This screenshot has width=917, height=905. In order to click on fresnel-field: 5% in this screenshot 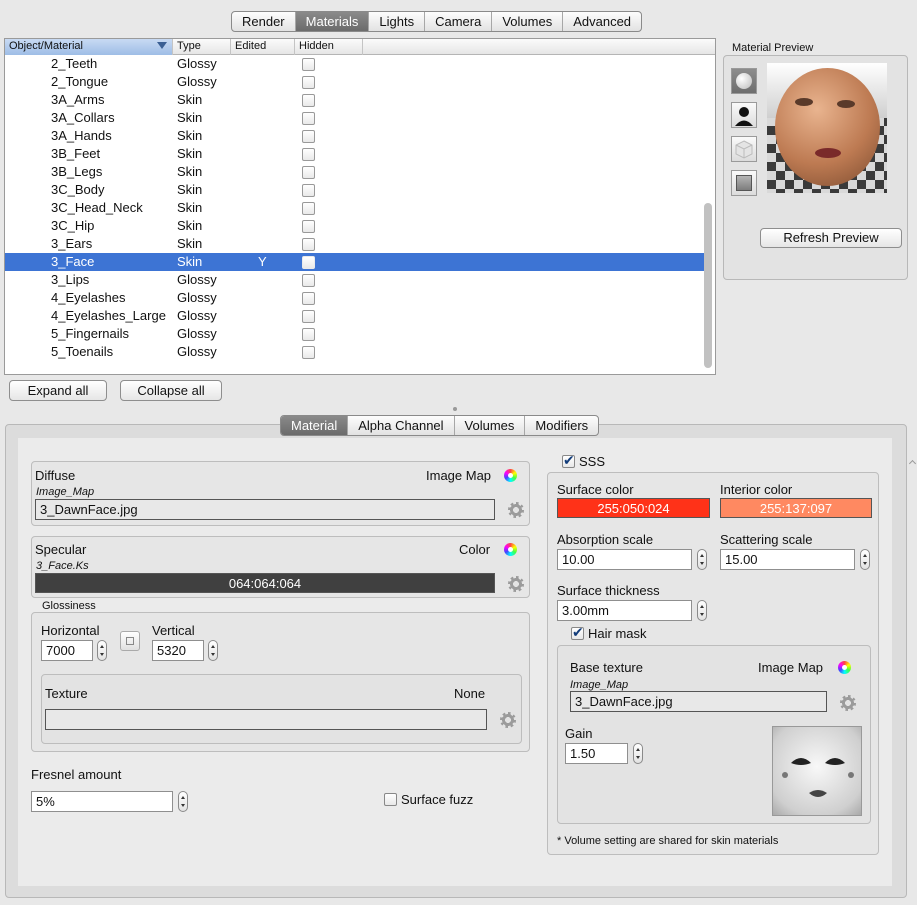, I will do `click(102, 801)`.